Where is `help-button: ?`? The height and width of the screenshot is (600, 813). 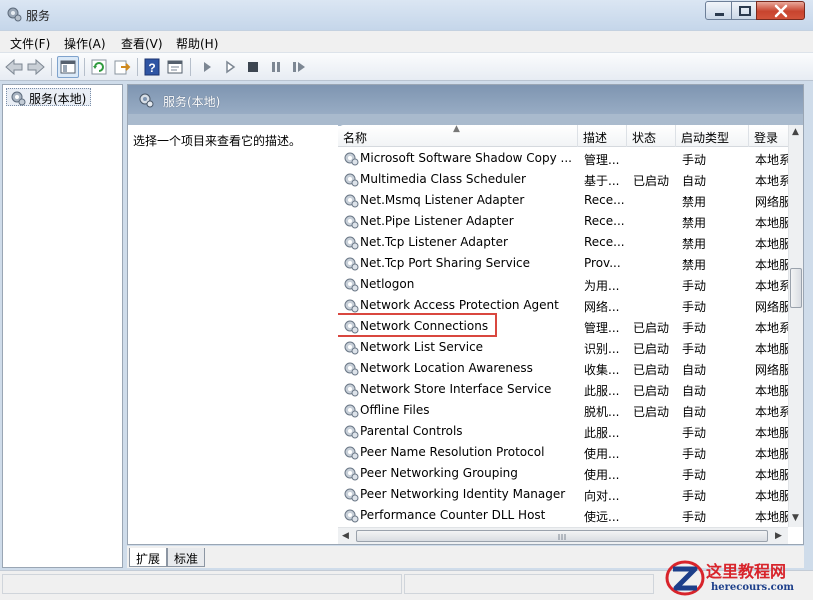
help-button: ? is located at coordinates (152, 67).